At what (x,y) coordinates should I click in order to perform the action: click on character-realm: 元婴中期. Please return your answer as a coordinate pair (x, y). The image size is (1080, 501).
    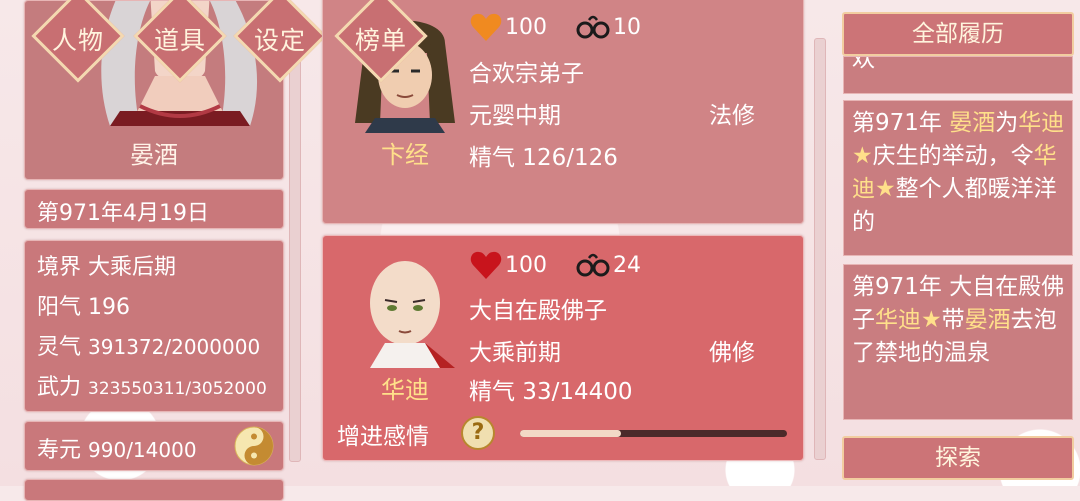
    Looking at the image, I should click on (515, 116).